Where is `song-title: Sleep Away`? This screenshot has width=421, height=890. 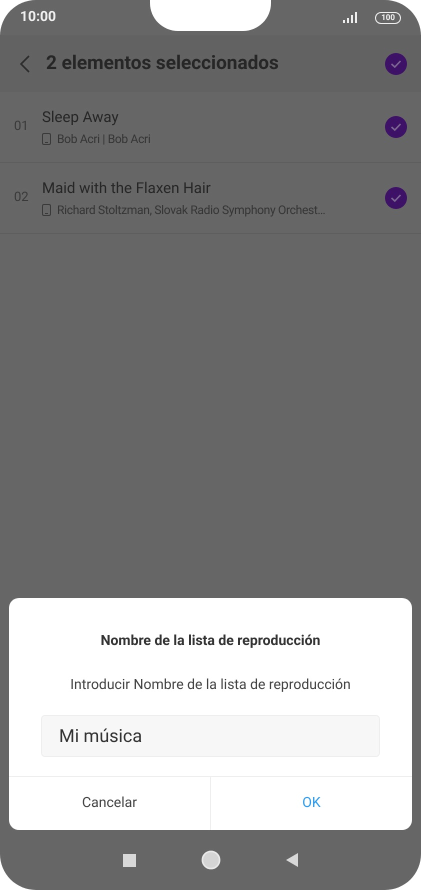 song-title: Sleep Away is located at coordinates (81, 117).